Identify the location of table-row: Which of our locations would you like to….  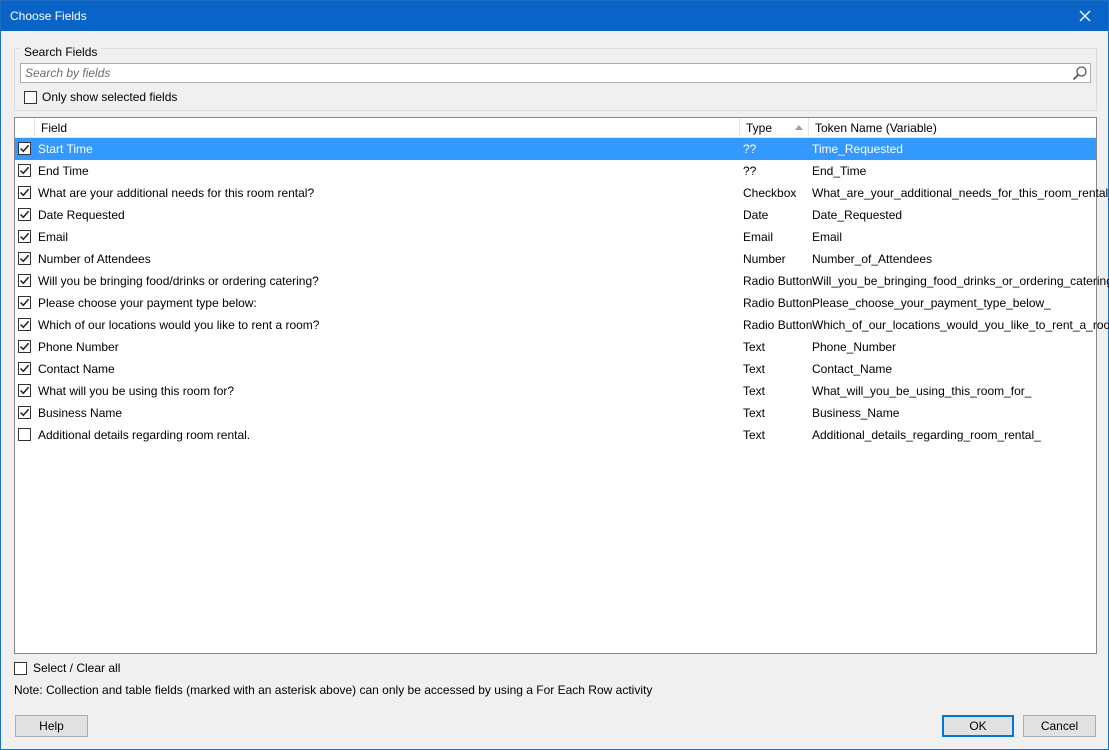
(562, 325).